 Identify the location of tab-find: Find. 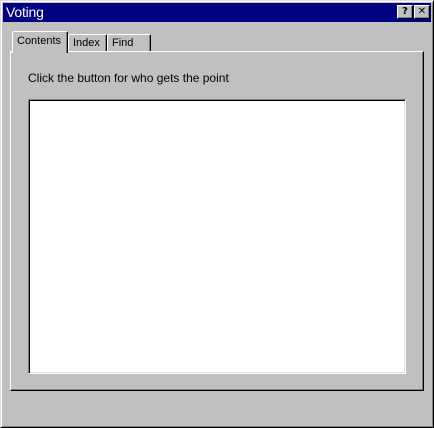
(129, 43).